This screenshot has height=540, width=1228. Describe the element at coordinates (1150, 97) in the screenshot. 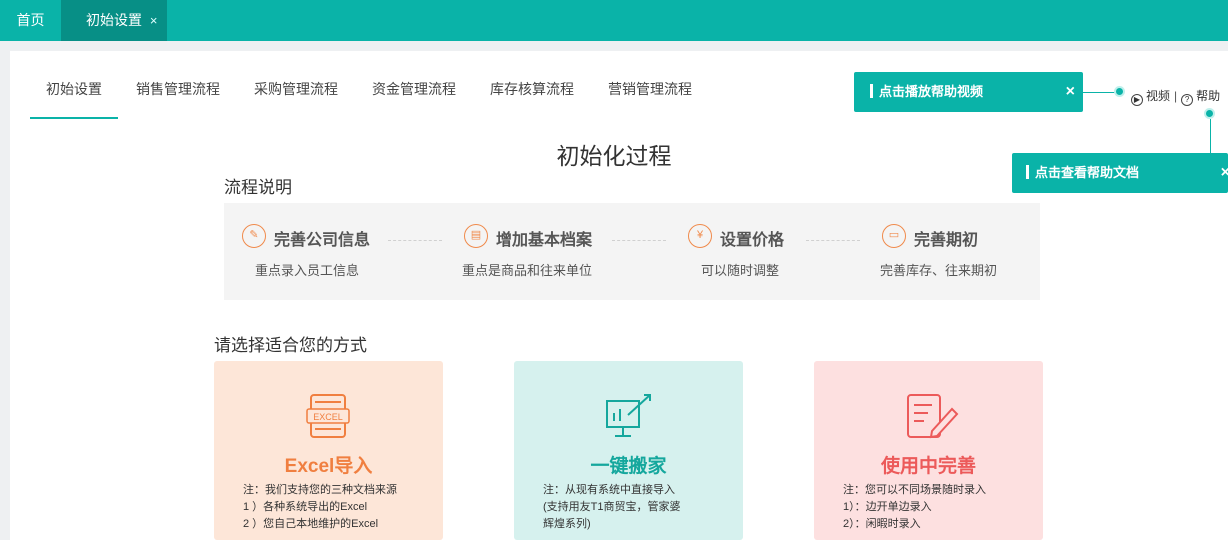

I see `video-link: ▶ 视频` at that location.